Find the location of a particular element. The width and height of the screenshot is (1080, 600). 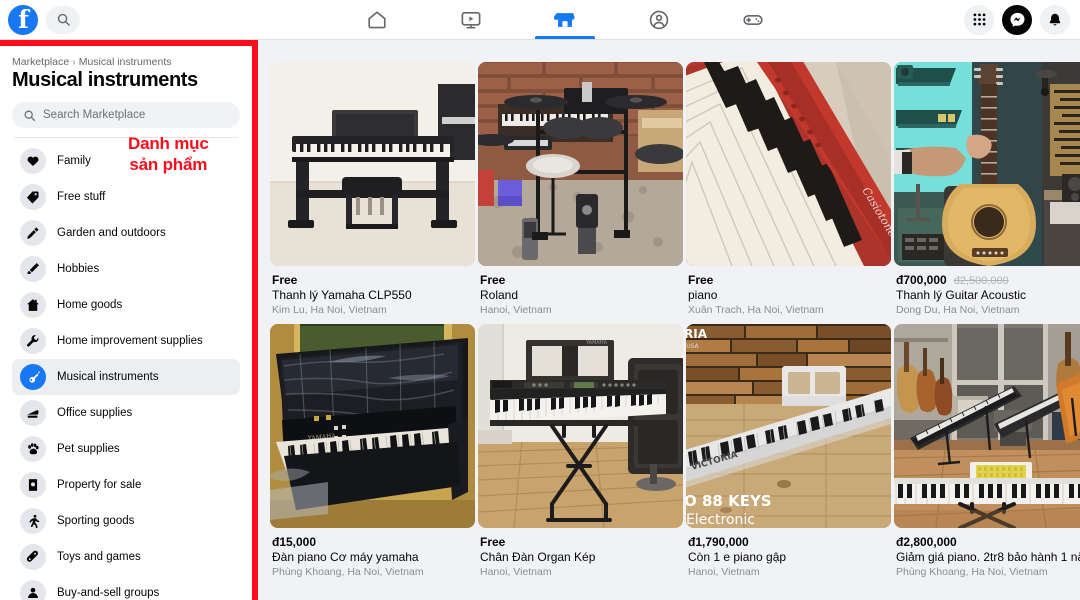

sidebar-item-buy-and-sell-groups: Buy-and-sell groups is located at coordinates (126, 587).